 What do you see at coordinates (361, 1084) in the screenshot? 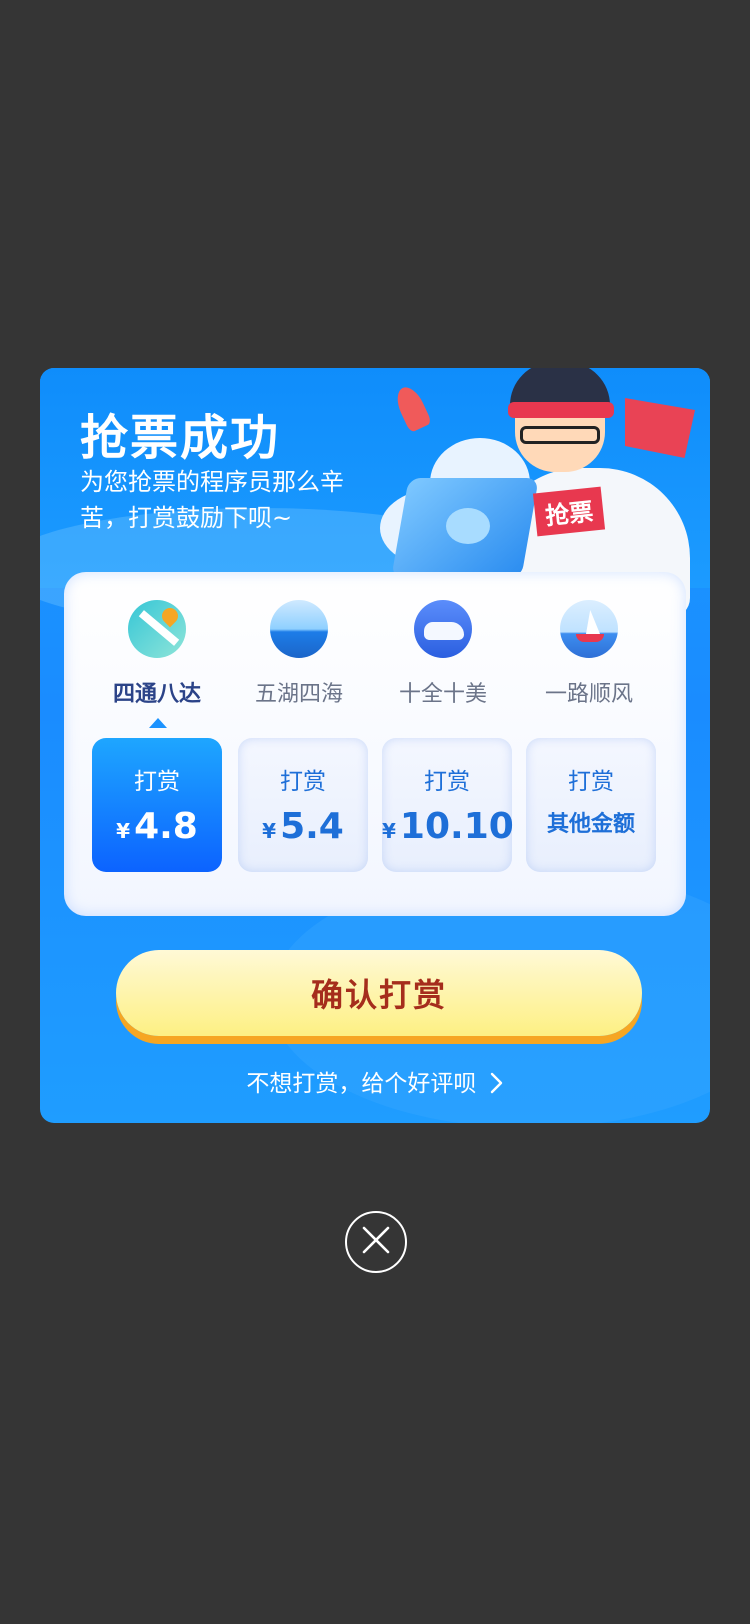
I see `review-link-text: 不想打赏，给个好评呗` at bounding box center [361, 1084].